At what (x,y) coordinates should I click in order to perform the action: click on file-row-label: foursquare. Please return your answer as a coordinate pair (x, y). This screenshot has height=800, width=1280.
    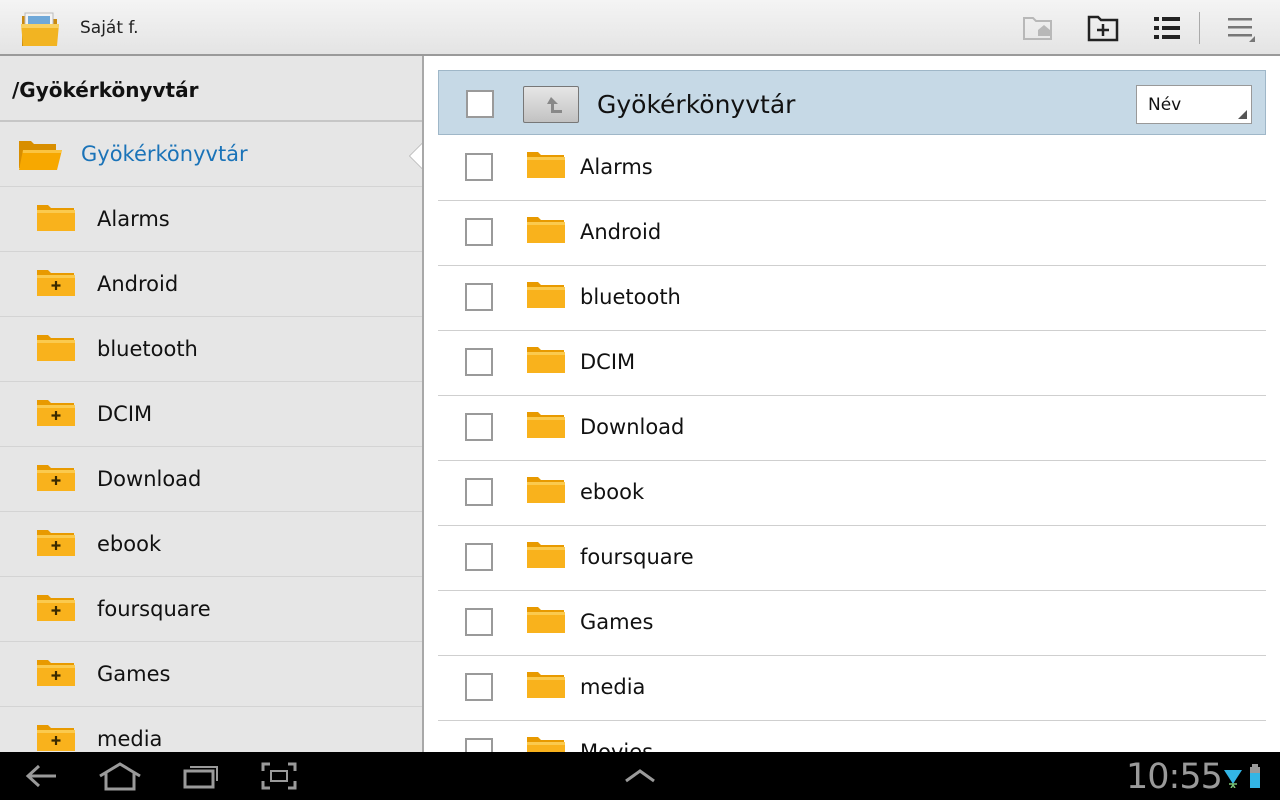
    Looking at the image, I should click on (637, 557).